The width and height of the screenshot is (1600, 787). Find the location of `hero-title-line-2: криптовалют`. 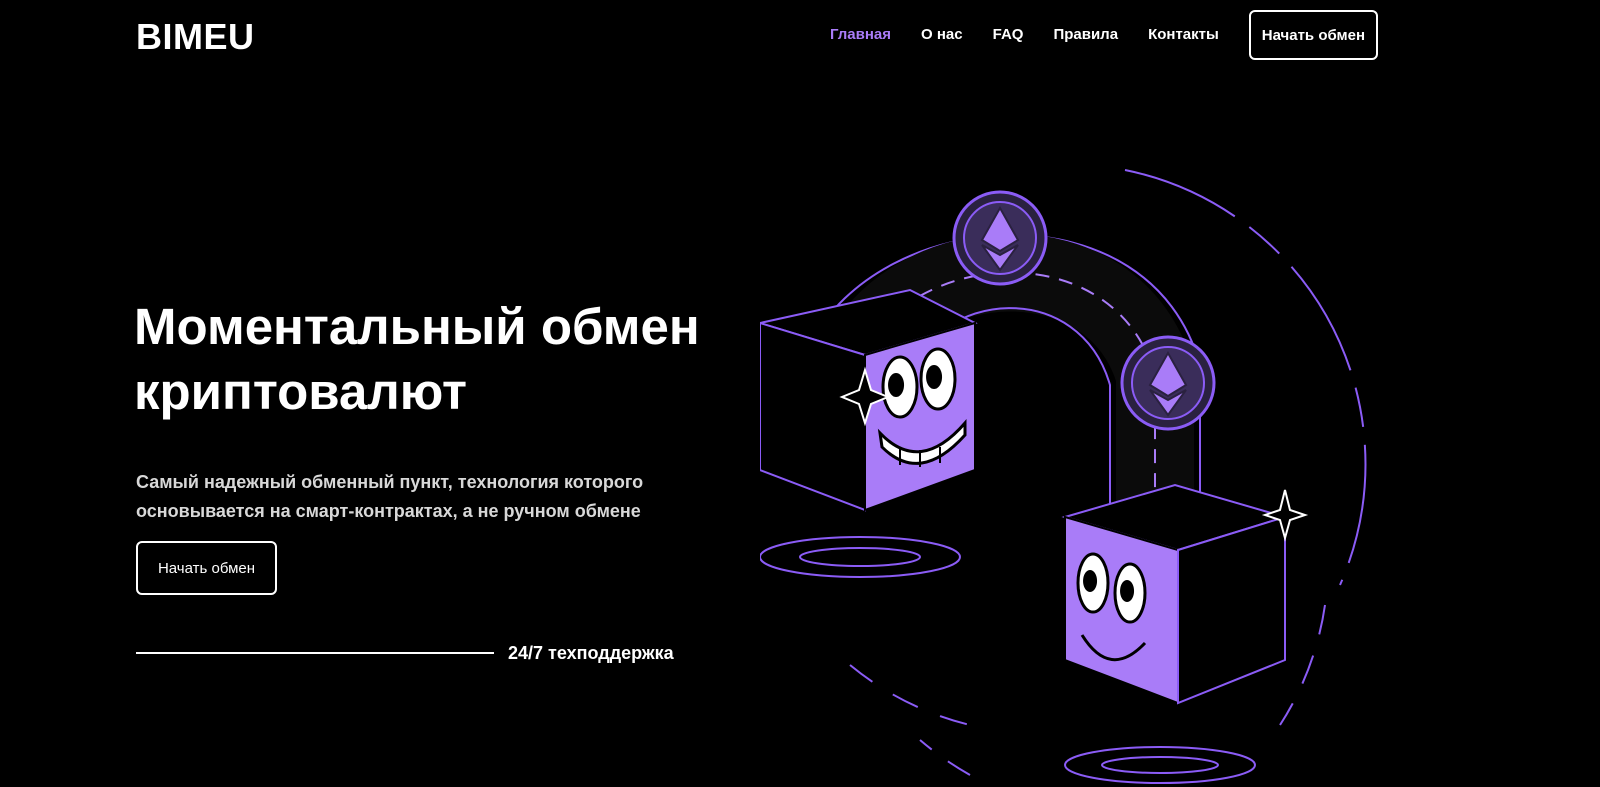

hero-title-line-2: криптовалют is located at coordinates (300, 391).